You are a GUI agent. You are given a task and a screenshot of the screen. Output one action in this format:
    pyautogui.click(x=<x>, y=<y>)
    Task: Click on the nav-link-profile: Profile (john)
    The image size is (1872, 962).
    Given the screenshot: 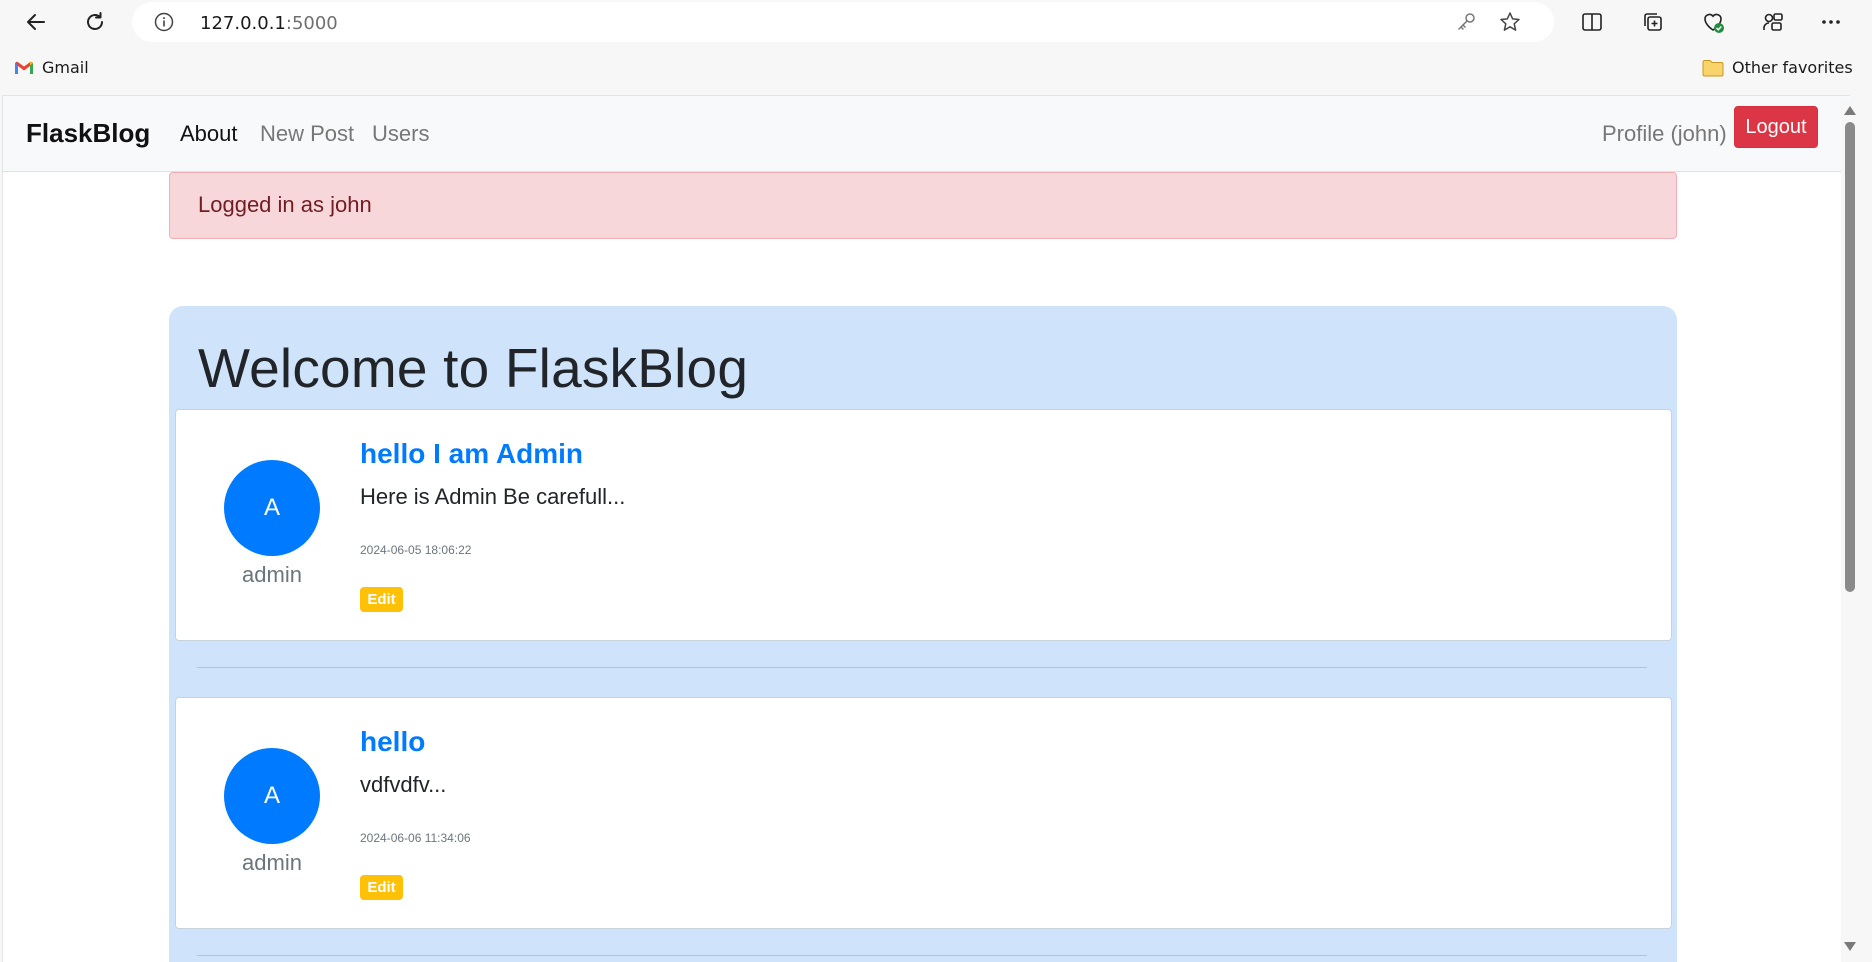 What is the action you would take?
    pyautogui.click(x=1664, y=134)
    